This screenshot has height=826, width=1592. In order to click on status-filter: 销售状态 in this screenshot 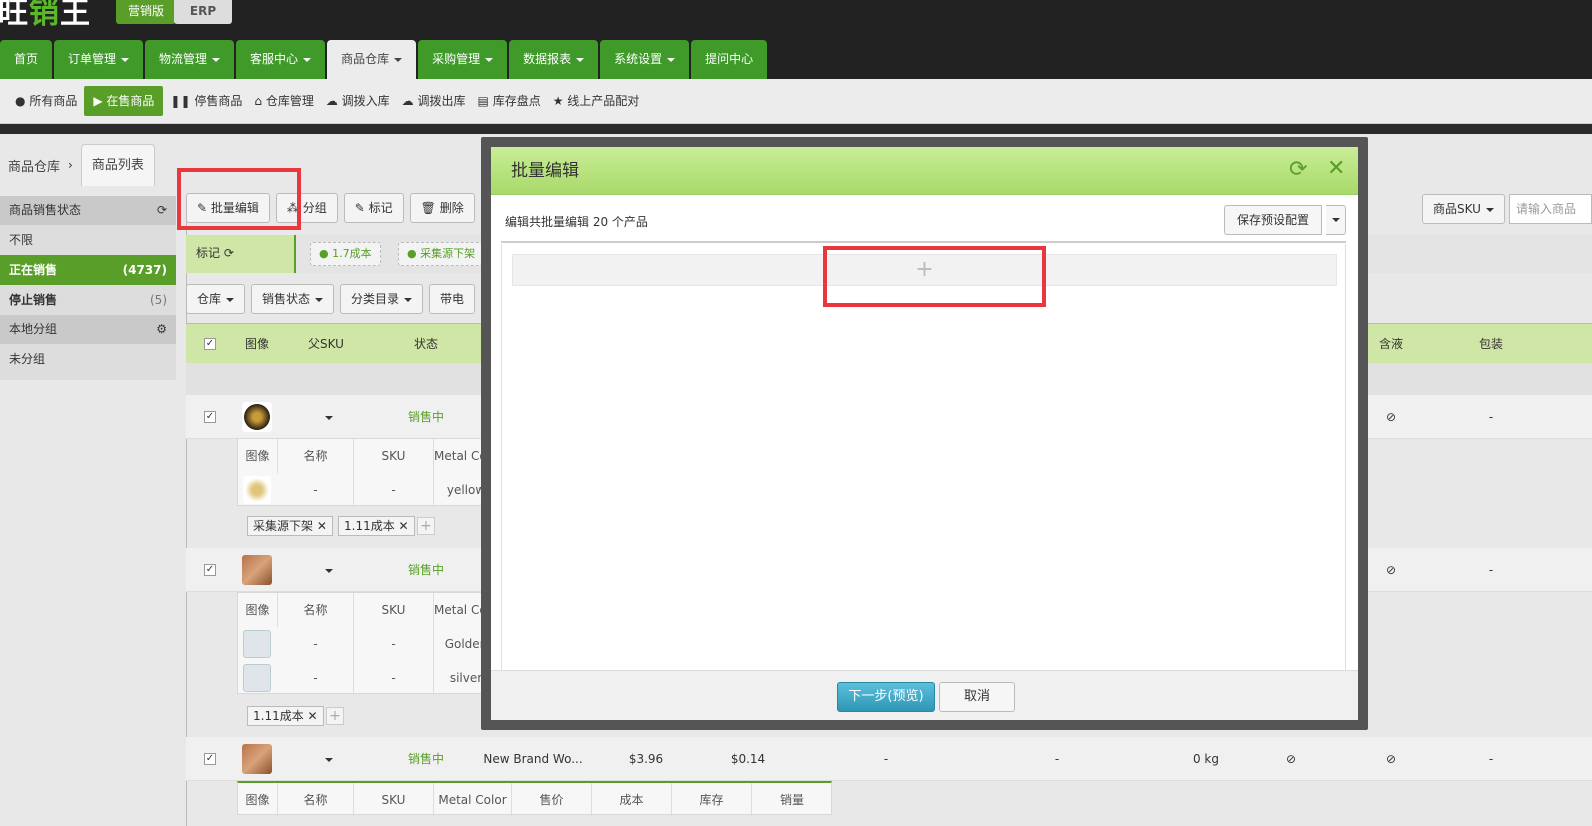, I will do `click(293, 299)`.